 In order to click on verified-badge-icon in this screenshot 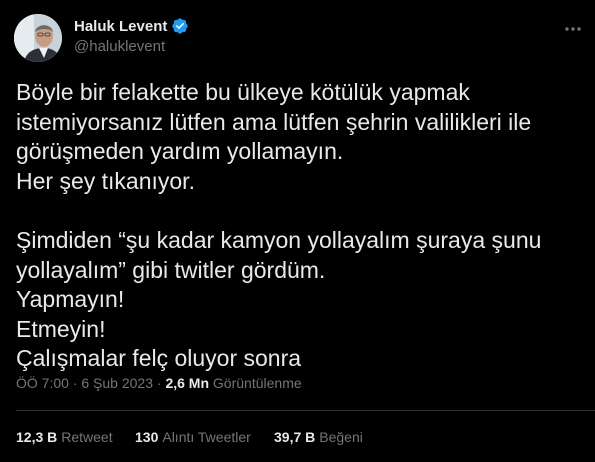, I will do `click(180, 26)`.